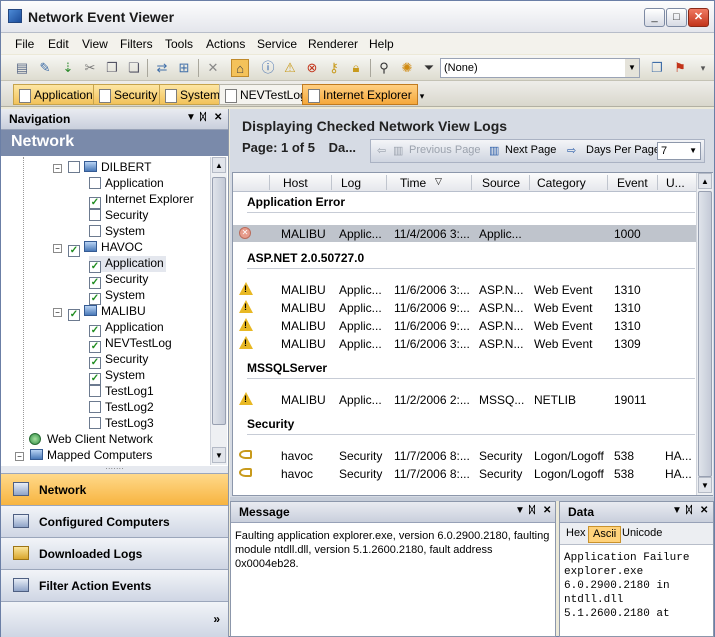 Image resolution: width=715 pixels, height=637 pixels. What do you see at coordinates (102, 168) in the screenshot?
I see `tree-computer-node: − DILBERT` at bounding box center [102, 168].